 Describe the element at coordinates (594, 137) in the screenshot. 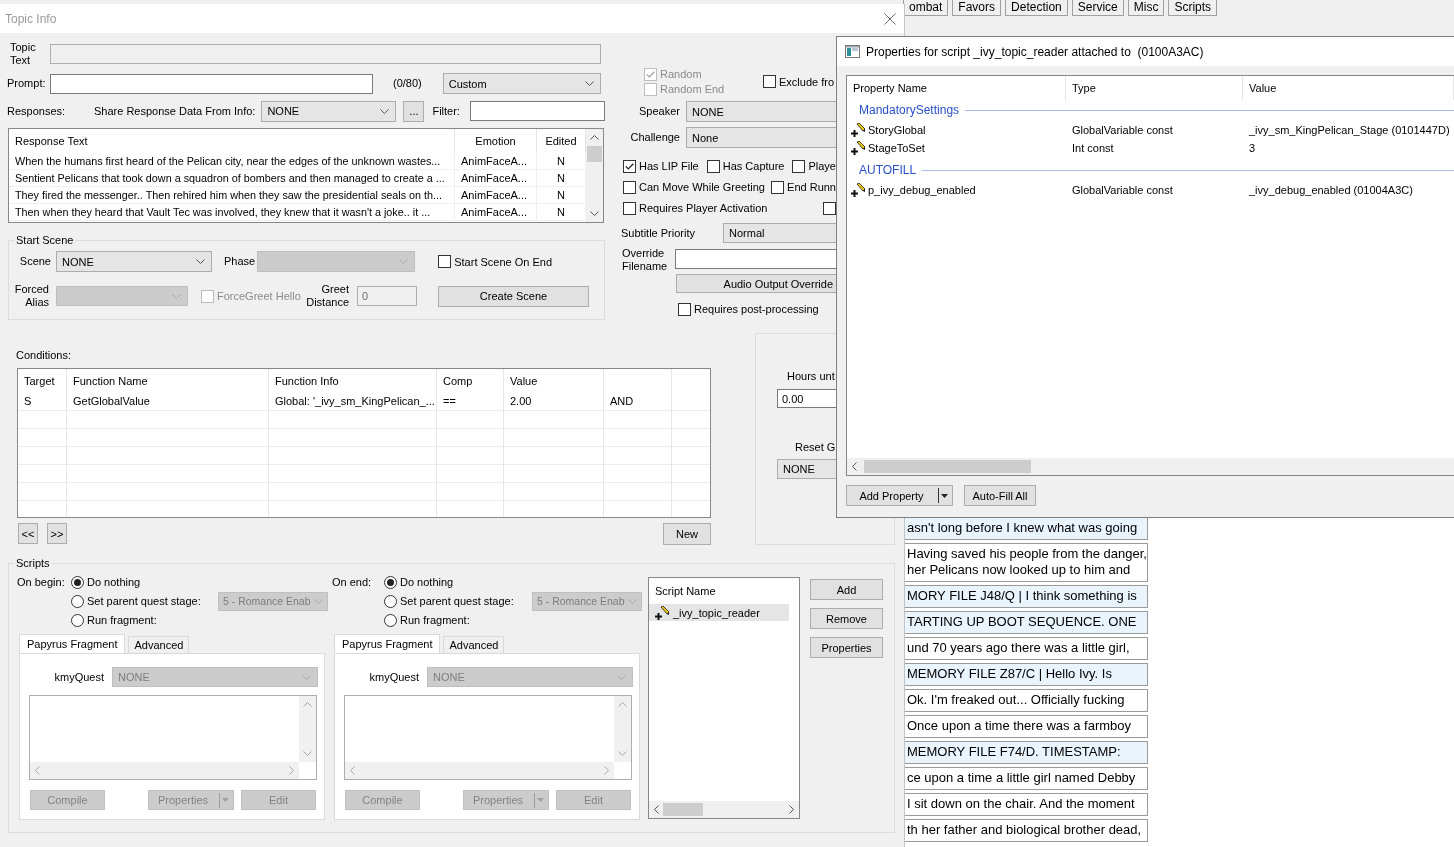

I see `chevron-up-icon` at that location.